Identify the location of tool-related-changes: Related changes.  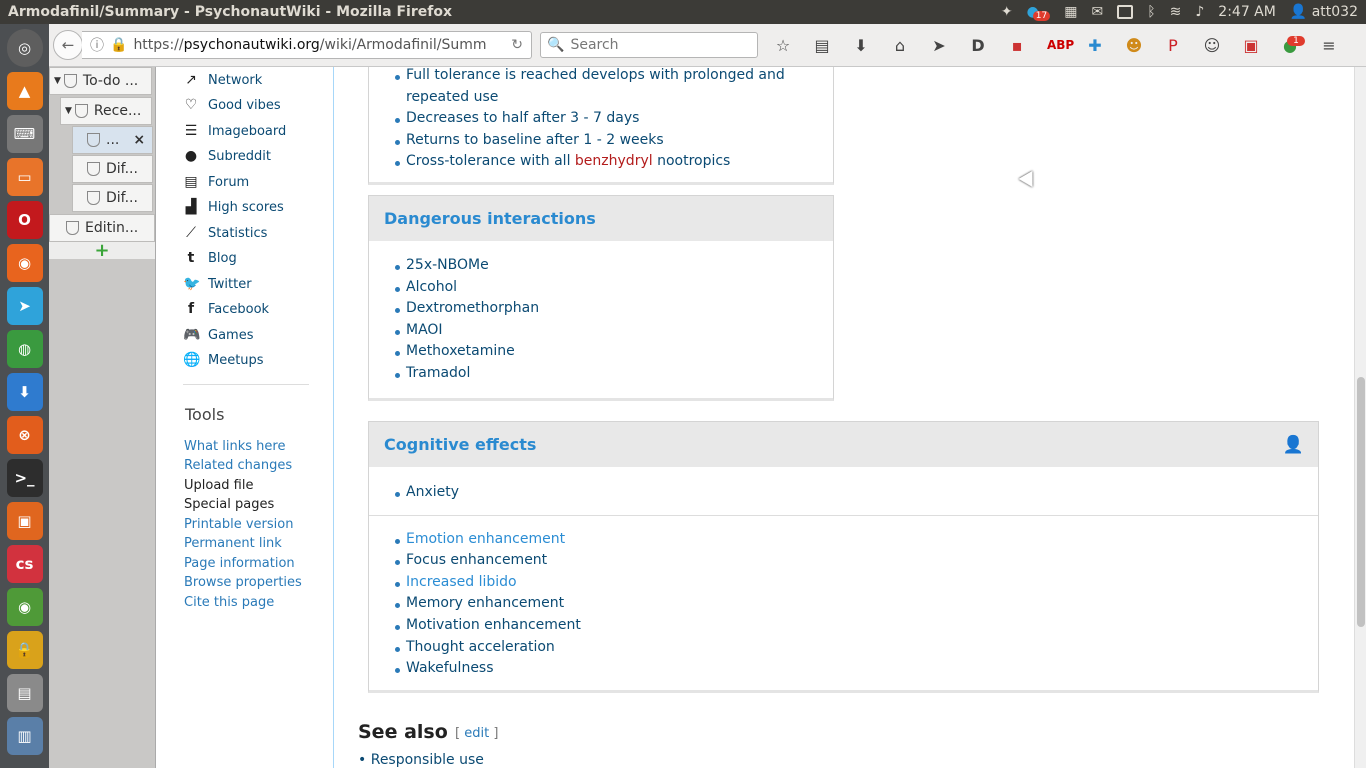
(238, 465).